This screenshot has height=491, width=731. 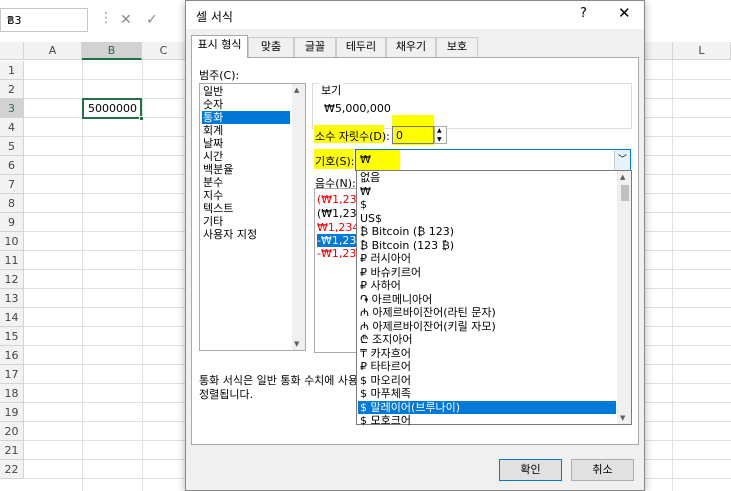 What do you see at coordinates (487, 192) in the screenshot?
I see `symbol-option: ₩` at bounding box center [487, 192].